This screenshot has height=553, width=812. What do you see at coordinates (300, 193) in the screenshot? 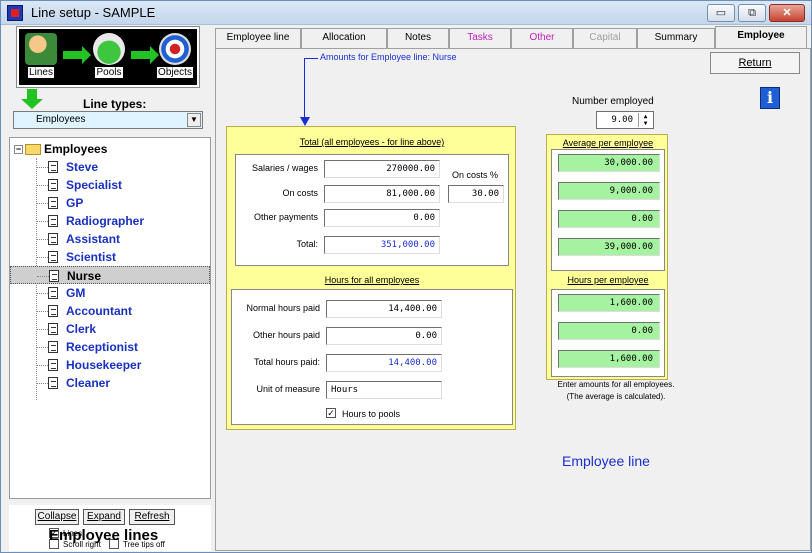
I see `on-costs-label: On costs` at bounding box center [300, 193].